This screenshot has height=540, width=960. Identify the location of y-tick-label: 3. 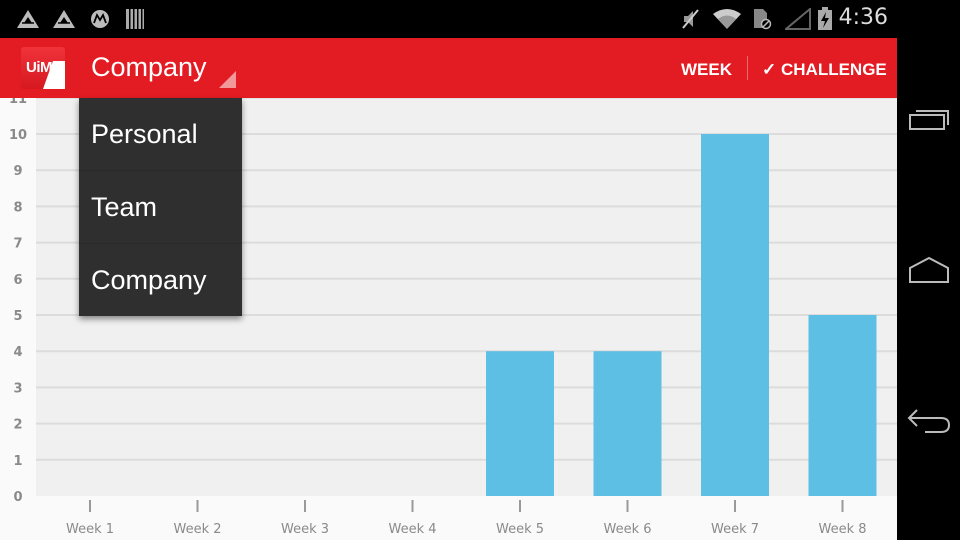
(17, 388).